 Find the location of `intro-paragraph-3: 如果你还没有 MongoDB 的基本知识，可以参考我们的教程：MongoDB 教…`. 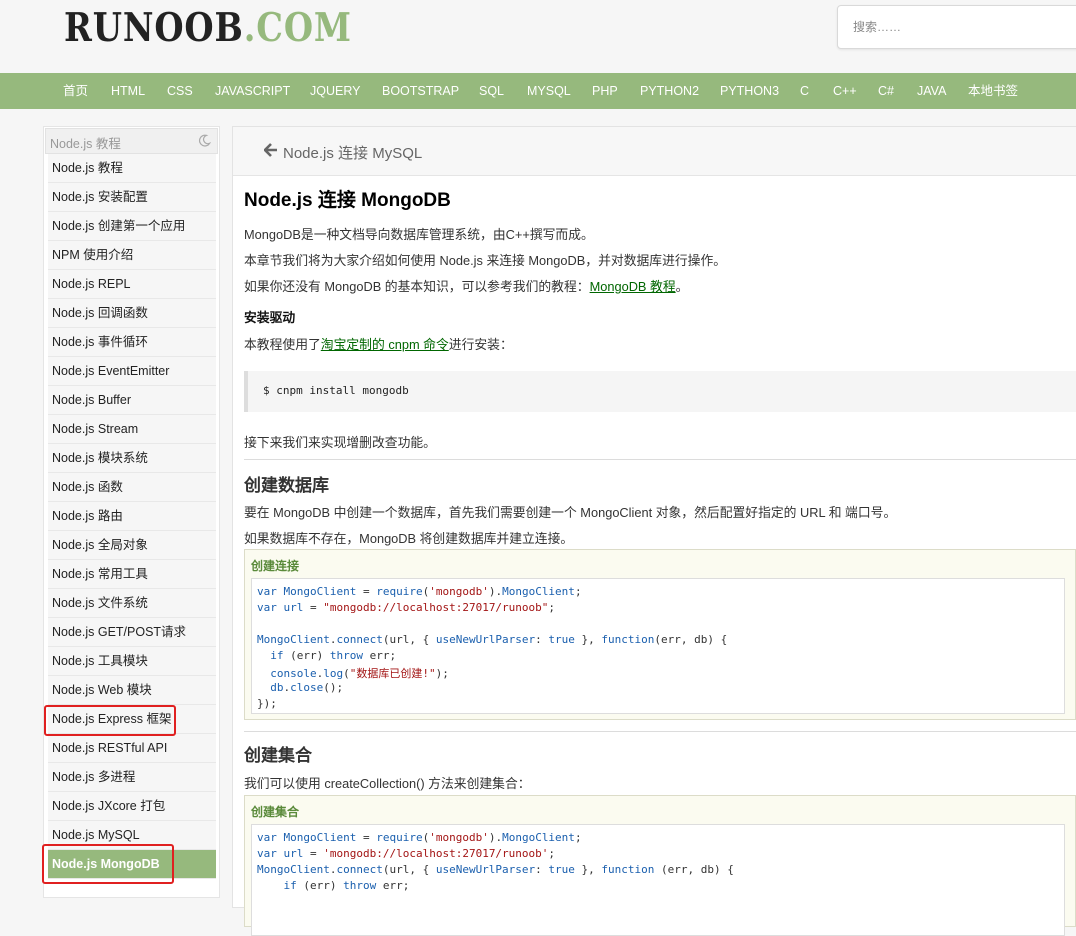

intro-paragraph-3: 如果你还没有 MongoDB 的基本知识，可以参考我们的教程：MongoDB 教… is located at coordinates (466, 285).